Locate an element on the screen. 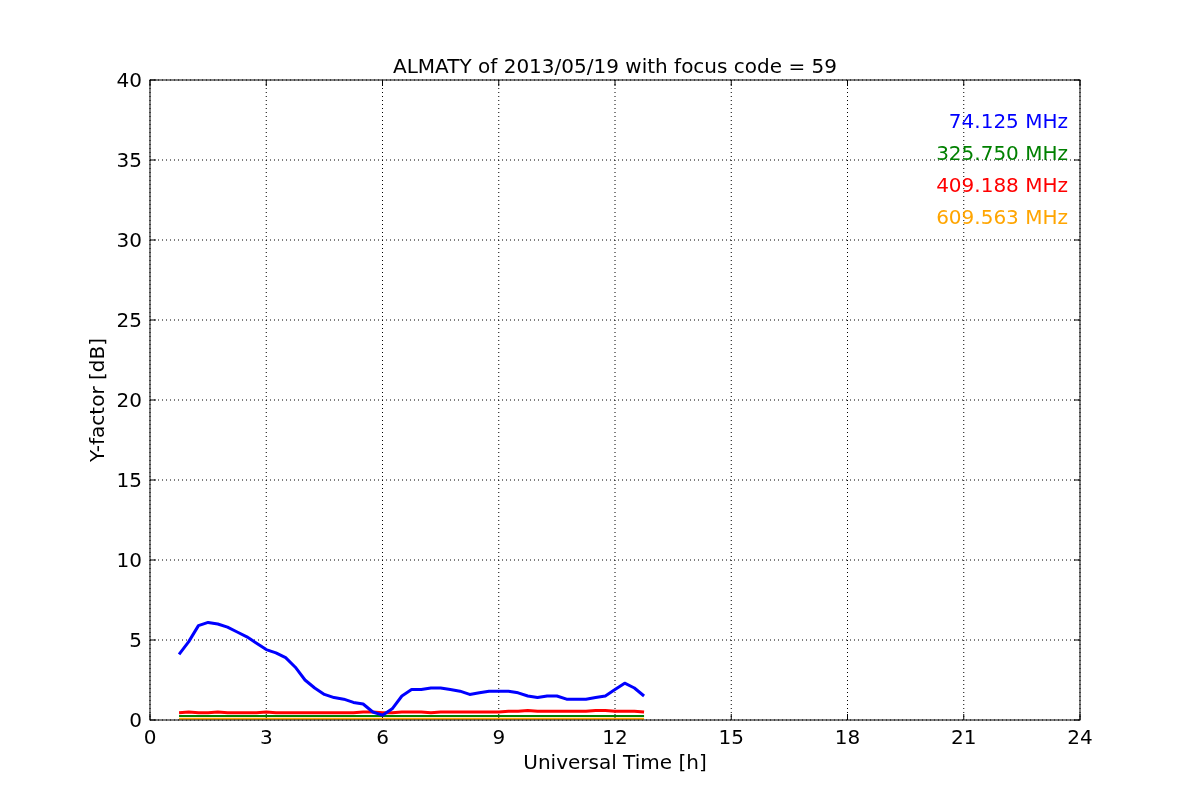  y-tick-label: 35 is located at coordinates (129, 160).